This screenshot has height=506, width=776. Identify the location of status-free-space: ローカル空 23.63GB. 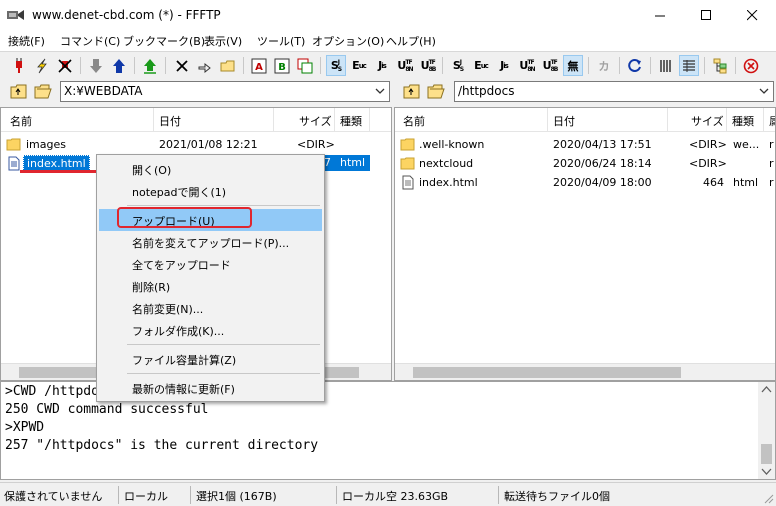
(395, 496).